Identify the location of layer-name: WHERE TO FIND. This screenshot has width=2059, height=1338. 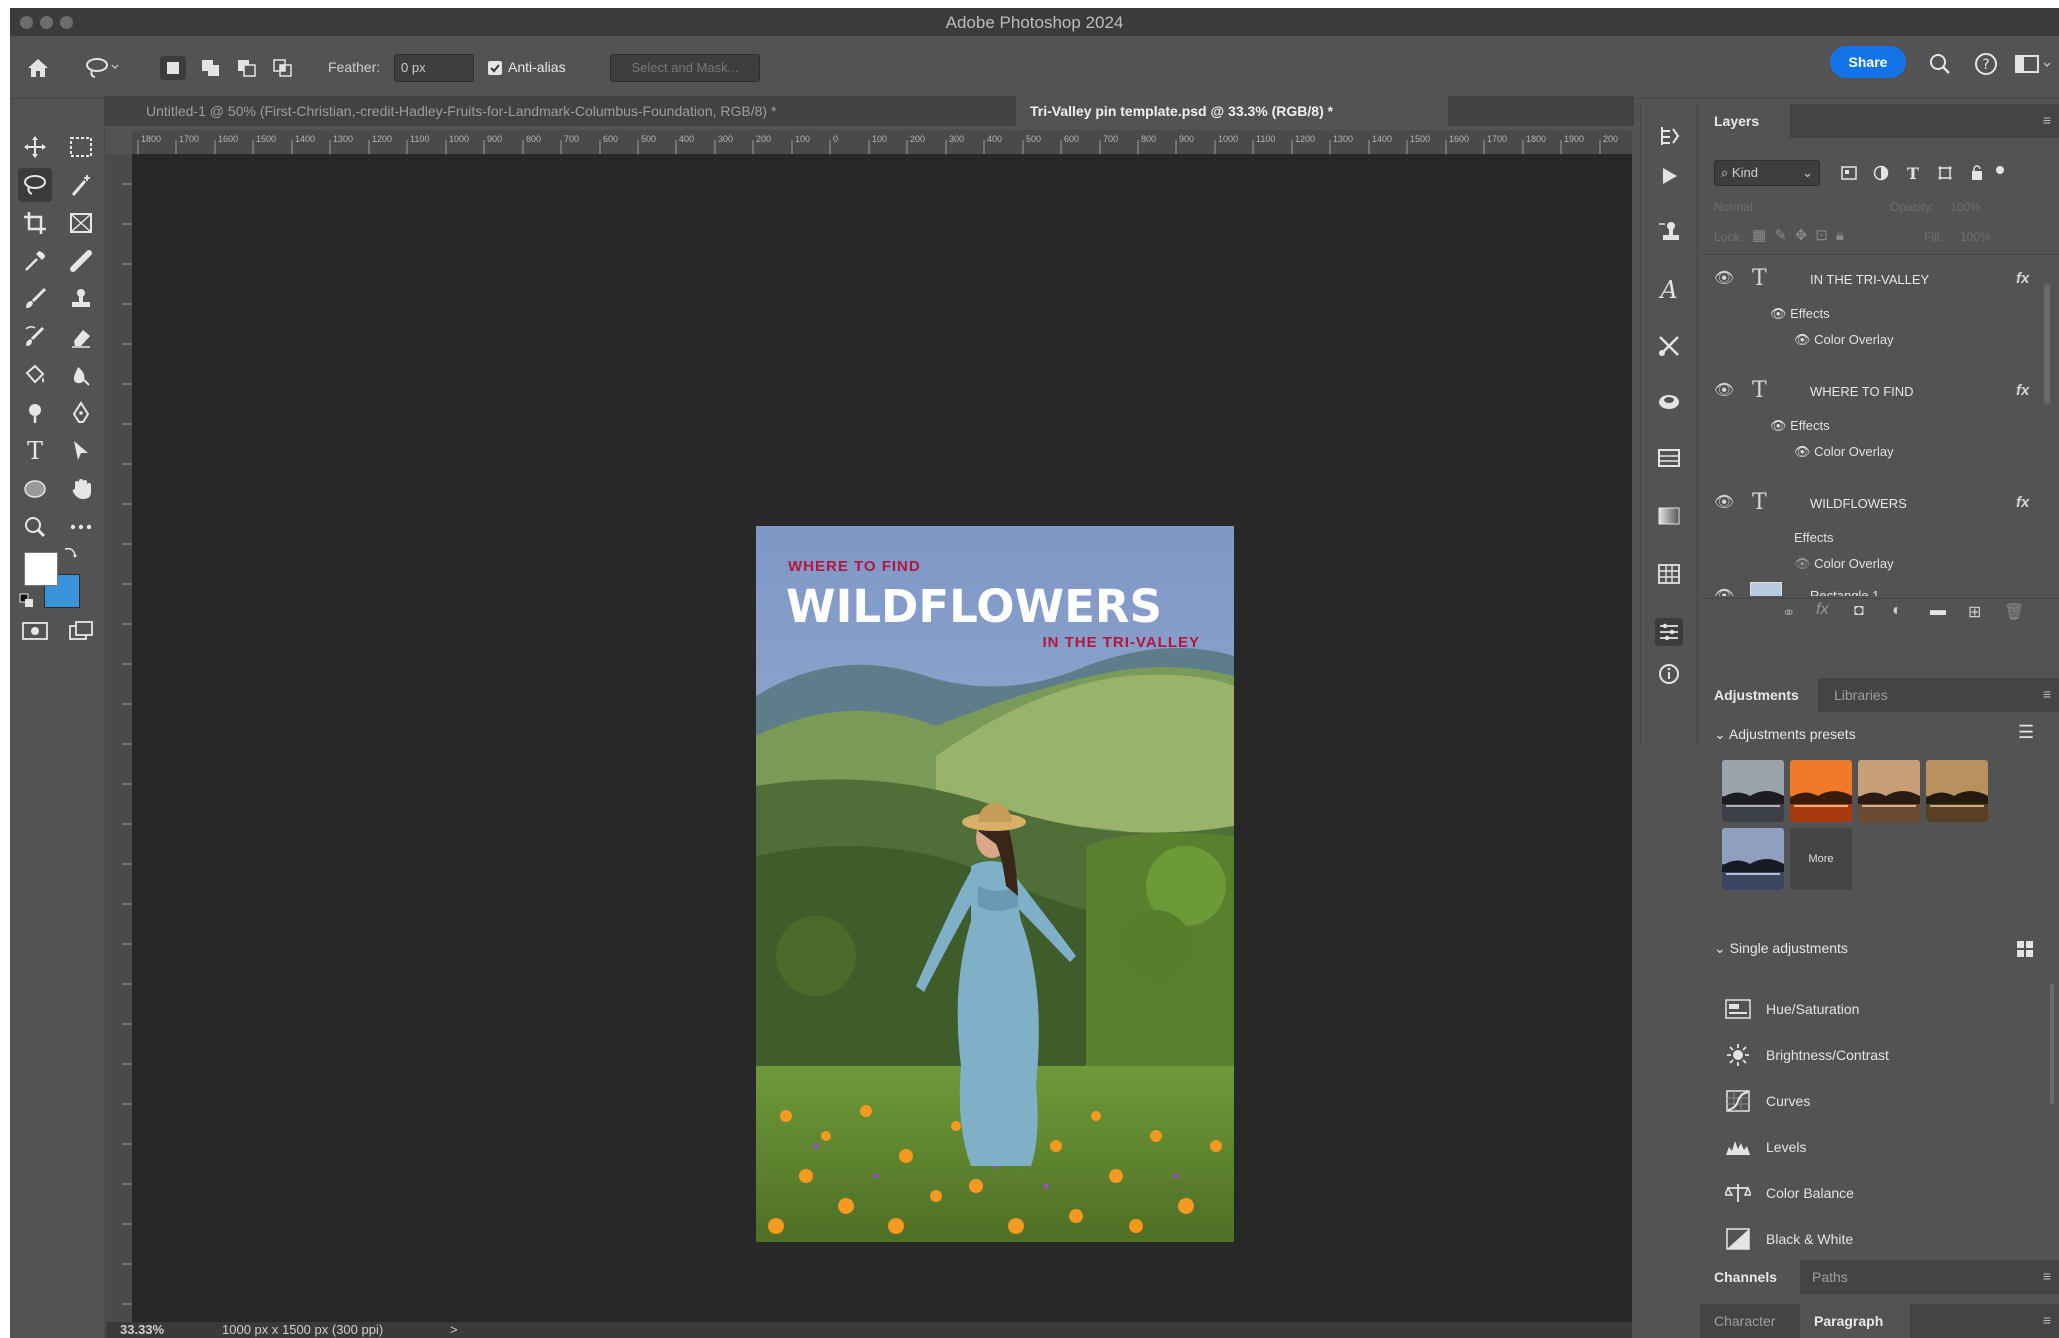
(1862, 391).